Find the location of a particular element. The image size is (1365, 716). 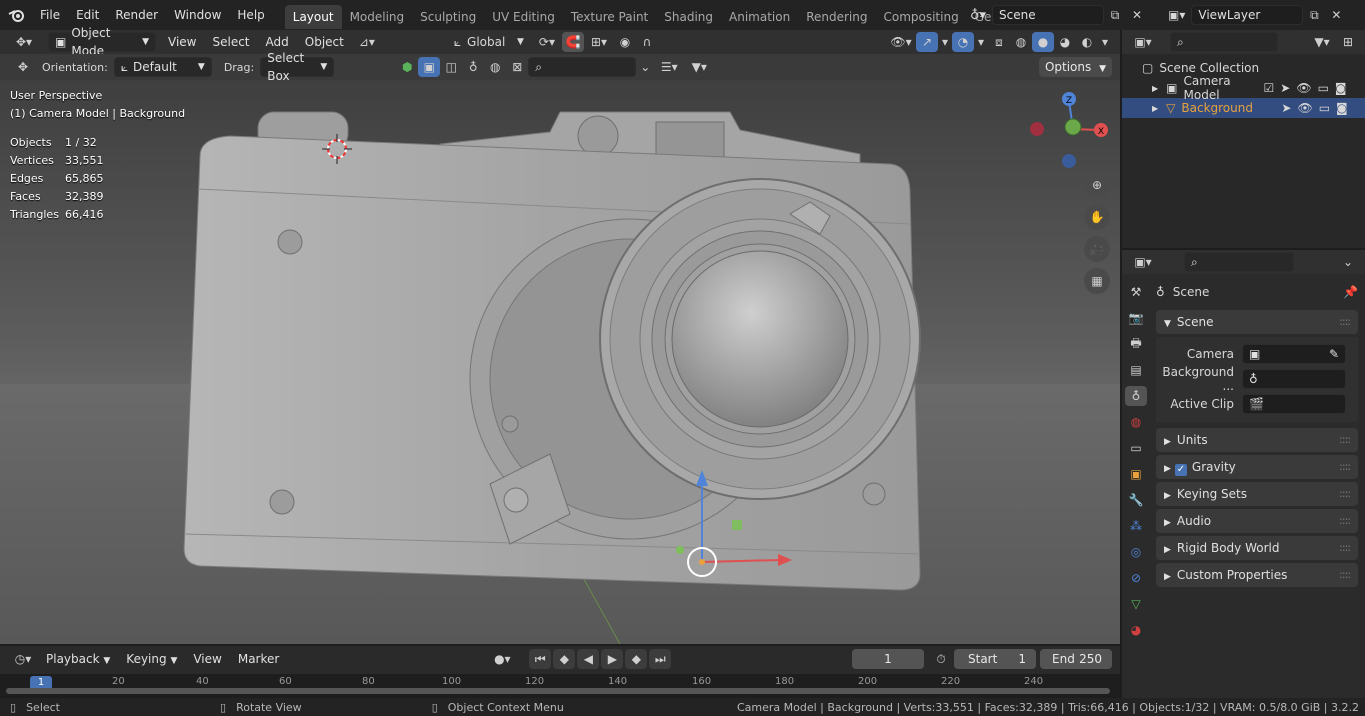

viewlayer-name-field: ViewLayer is located at coordinates (1247, 15).